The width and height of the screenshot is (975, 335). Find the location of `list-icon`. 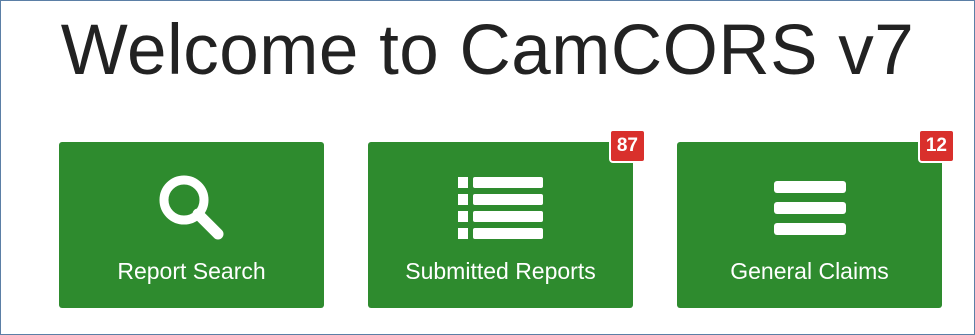

list-icon is located at coordinates (500, 208).